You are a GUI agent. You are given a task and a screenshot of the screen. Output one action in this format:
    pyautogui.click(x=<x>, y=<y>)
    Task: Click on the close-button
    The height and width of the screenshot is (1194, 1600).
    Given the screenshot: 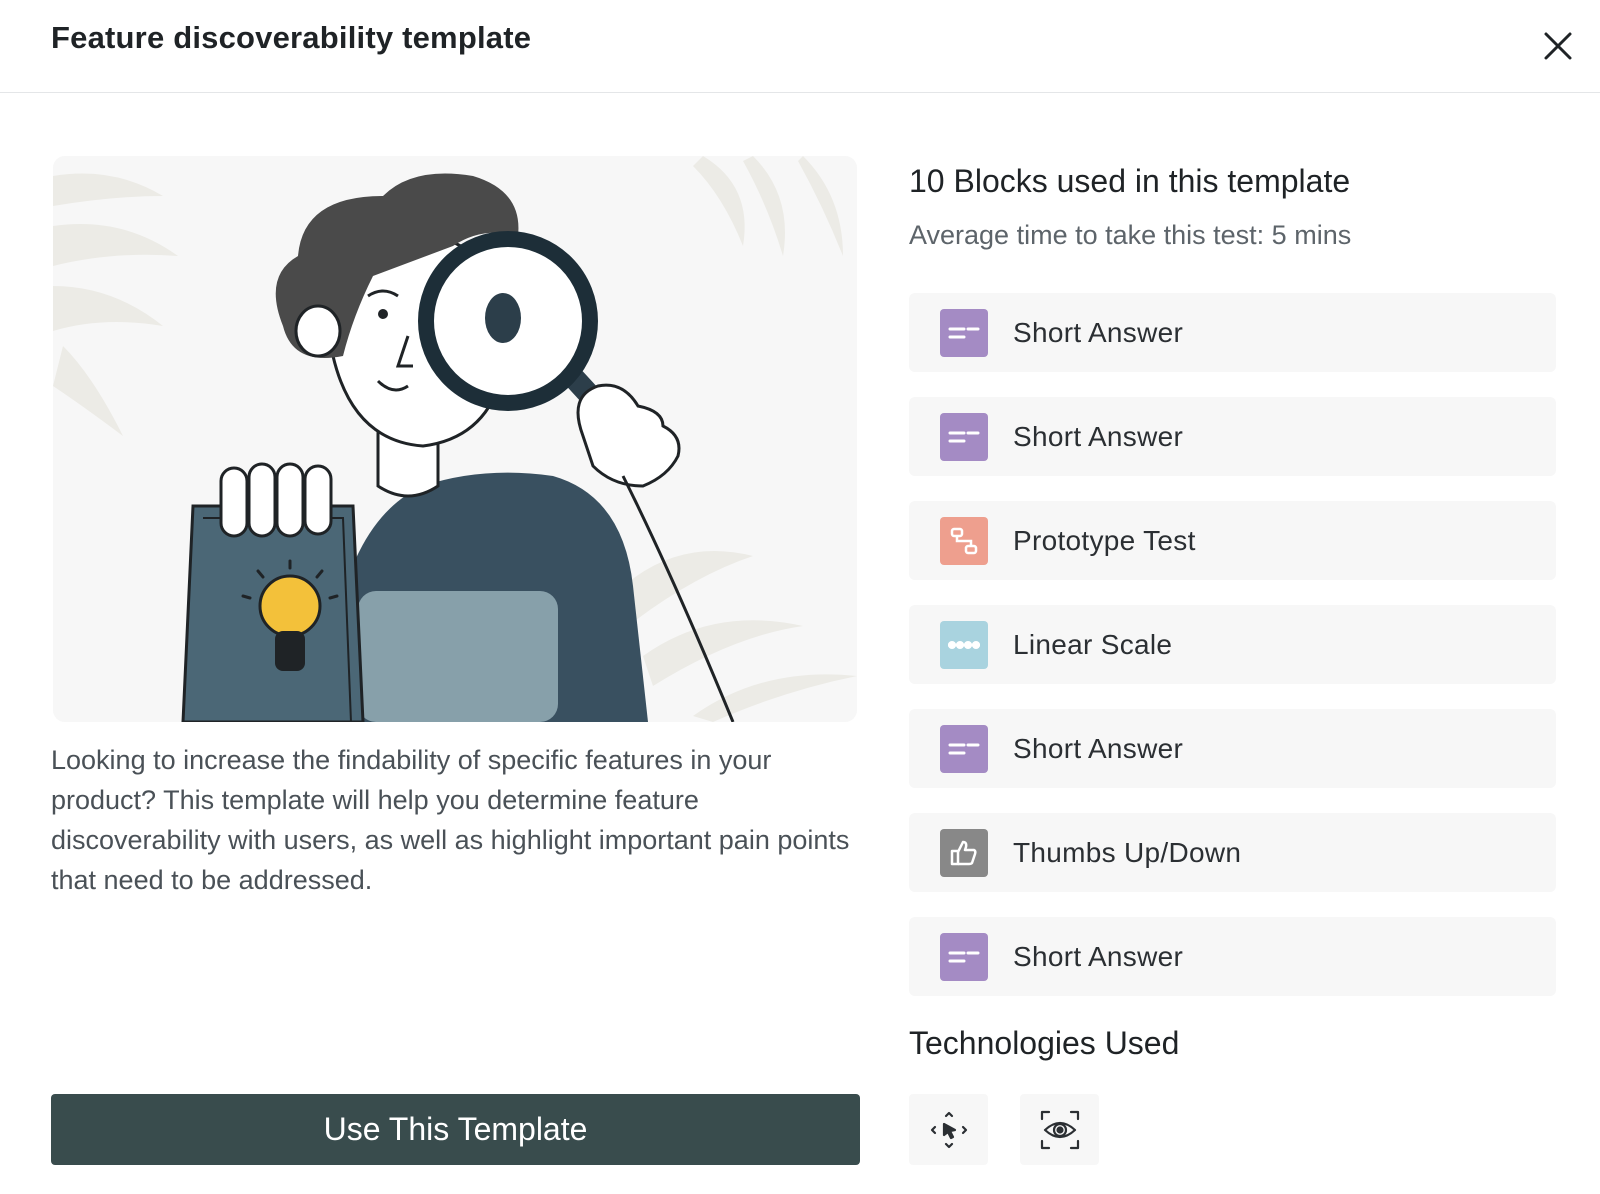 What is the action you would take?
    pyautogui.click(x=1558, y=46)
    